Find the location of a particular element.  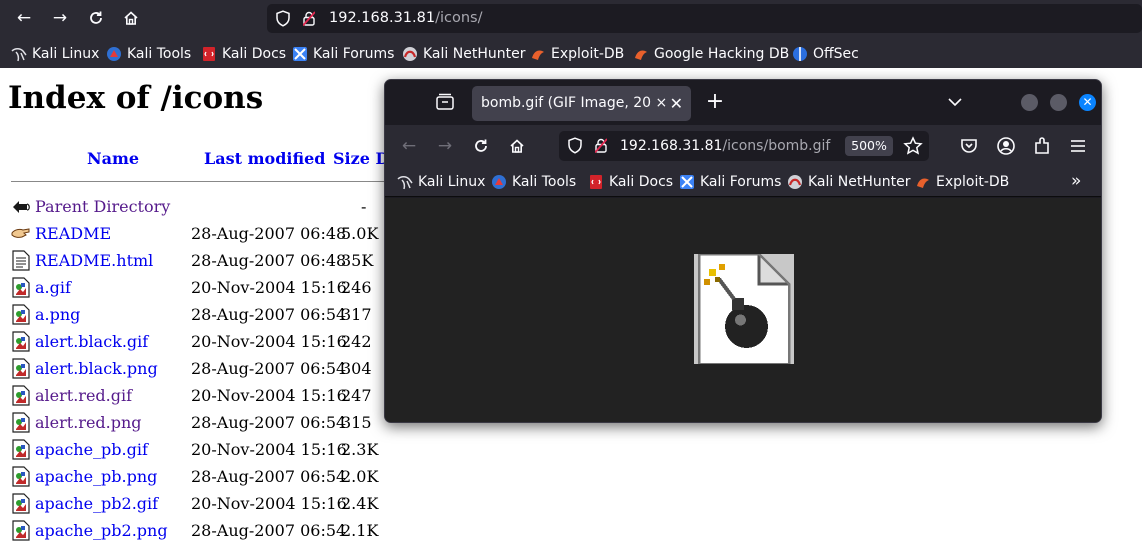

back-icon is located at coordinates (21, 206).